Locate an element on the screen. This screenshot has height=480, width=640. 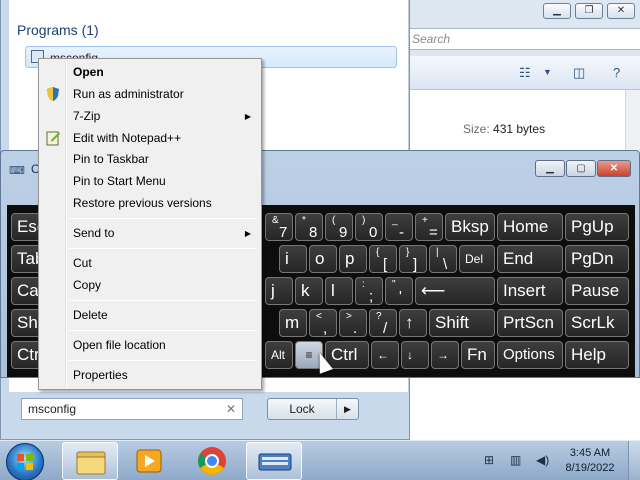
key-close-bracket: }] is located at coordinates (413, 259).